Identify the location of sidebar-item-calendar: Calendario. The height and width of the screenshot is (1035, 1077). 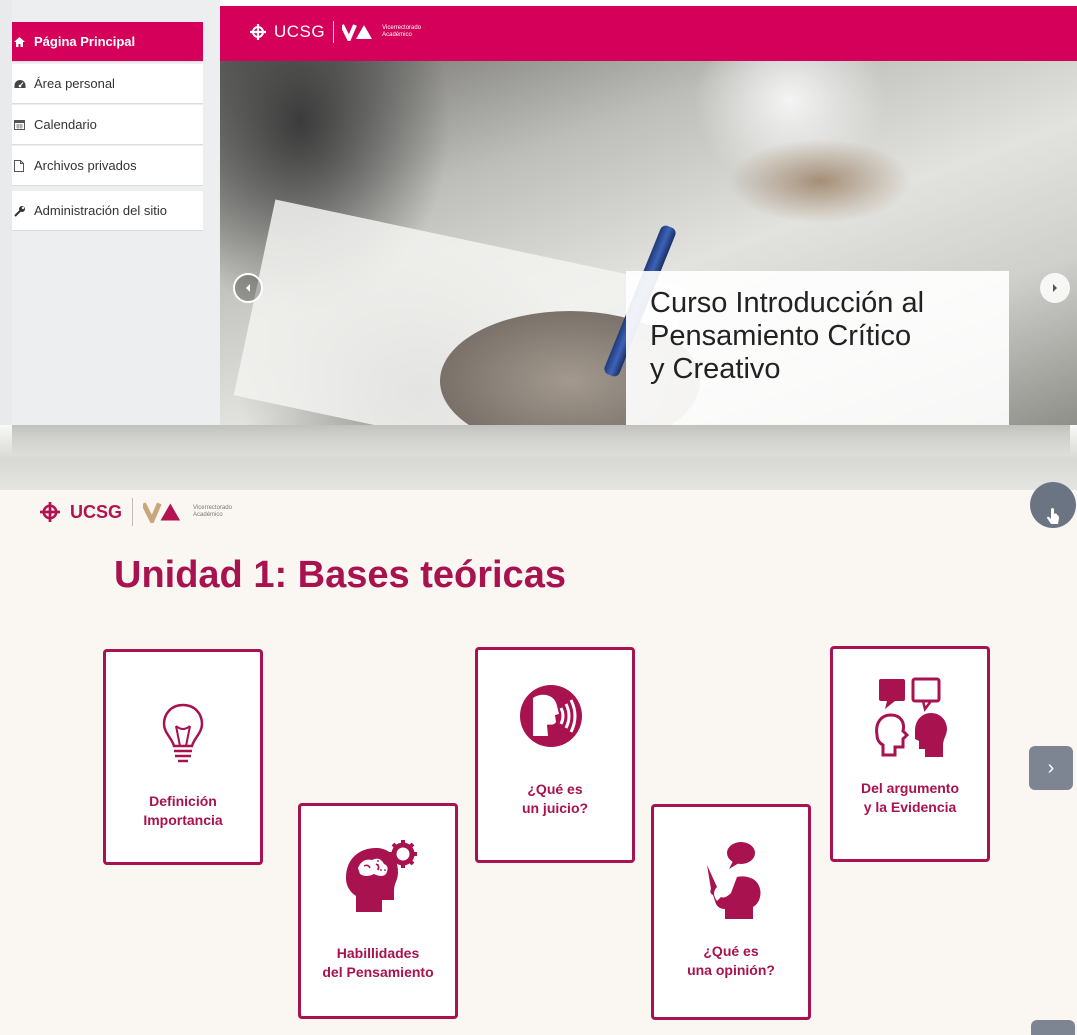
(107, 125).